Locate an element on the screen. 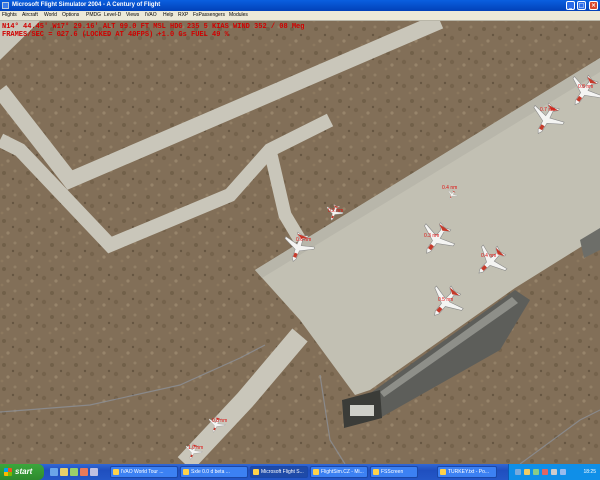  quicklaunch-folder-icon is located at coordinates (64, 472).